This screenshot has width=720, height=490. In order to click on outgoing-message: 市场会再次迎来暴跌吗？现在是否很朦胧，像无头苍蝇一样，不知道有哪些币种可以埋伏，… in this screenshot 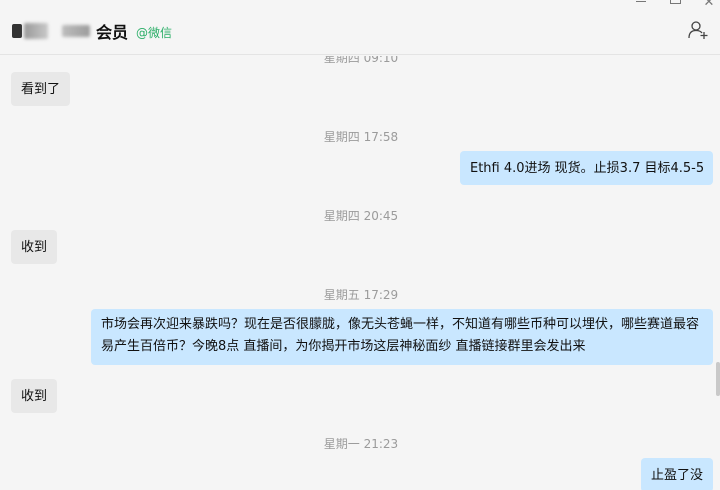, I will do `click(402, 337)`.